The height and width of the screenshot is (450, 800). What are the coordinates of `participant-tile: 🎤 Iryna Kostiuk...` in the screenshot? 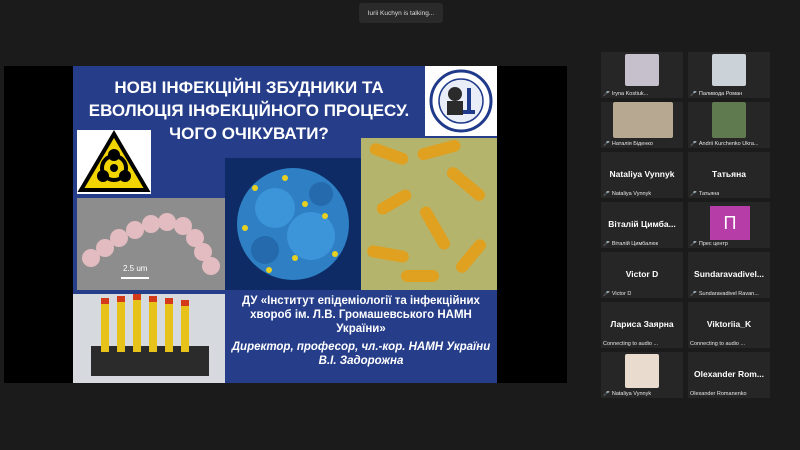 It's located at (642, 75).